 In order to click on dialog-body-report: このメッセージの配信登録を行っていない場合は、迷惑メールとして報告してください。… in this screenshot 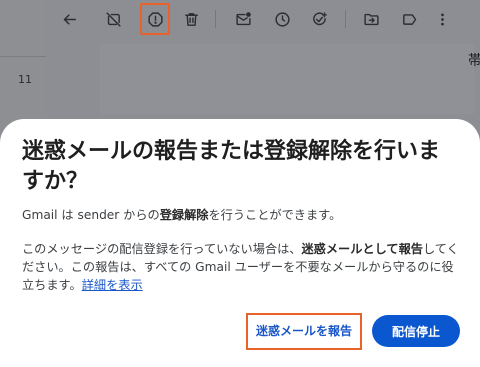, I will do `click(242, 267)`.